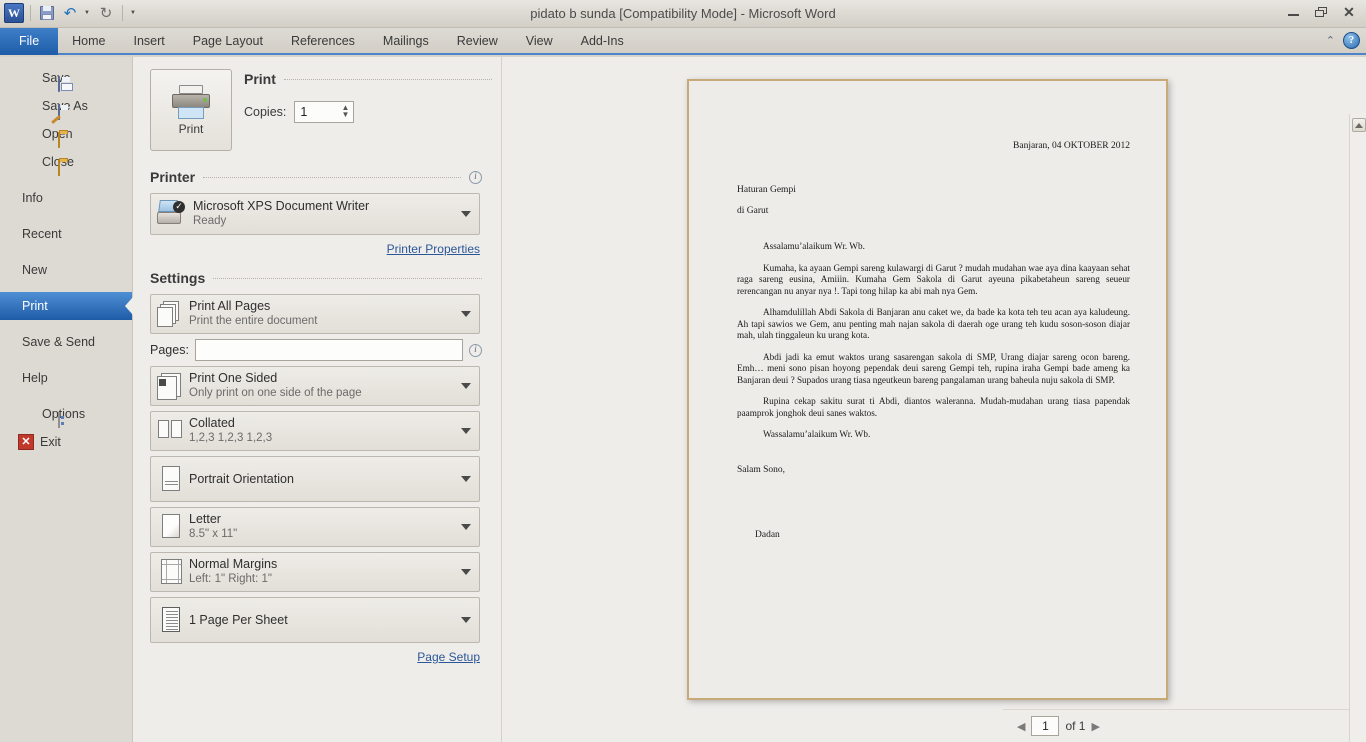 The width and height of the screenshot is (1366, 742). Describe the element at coordinates (169, 350) in the screenshot. I see `pages-label: Pages:` at that location.